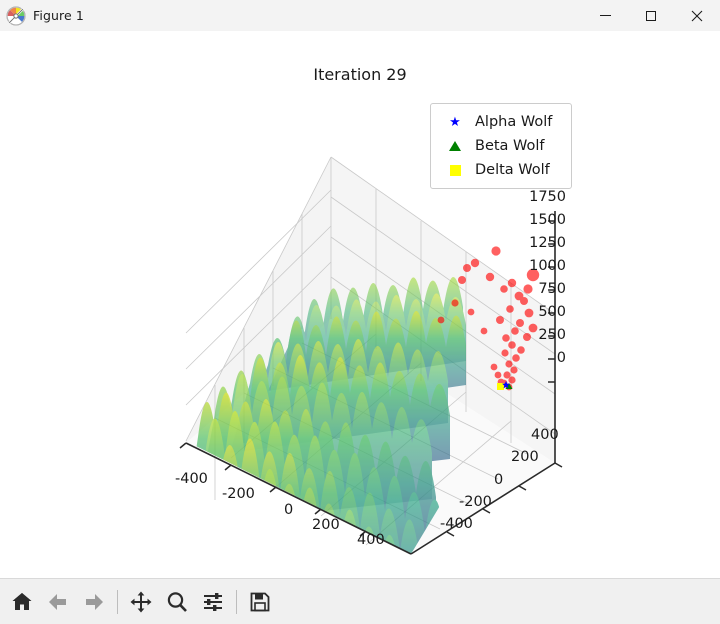 This screenshot has height=624, width=720. Describe the element at coordinates (547, 220) in the screenshot. I see `ztick-label: 1500` at that location.